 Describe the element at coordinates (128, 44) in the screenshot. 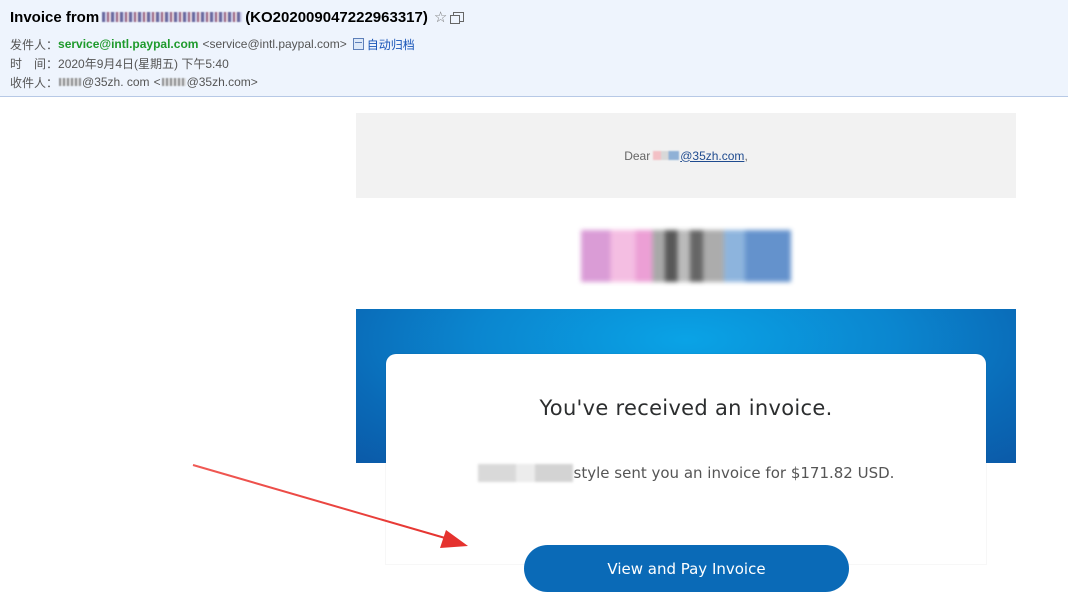

I see `sender-name: service@intl.paypal.com` at that location.